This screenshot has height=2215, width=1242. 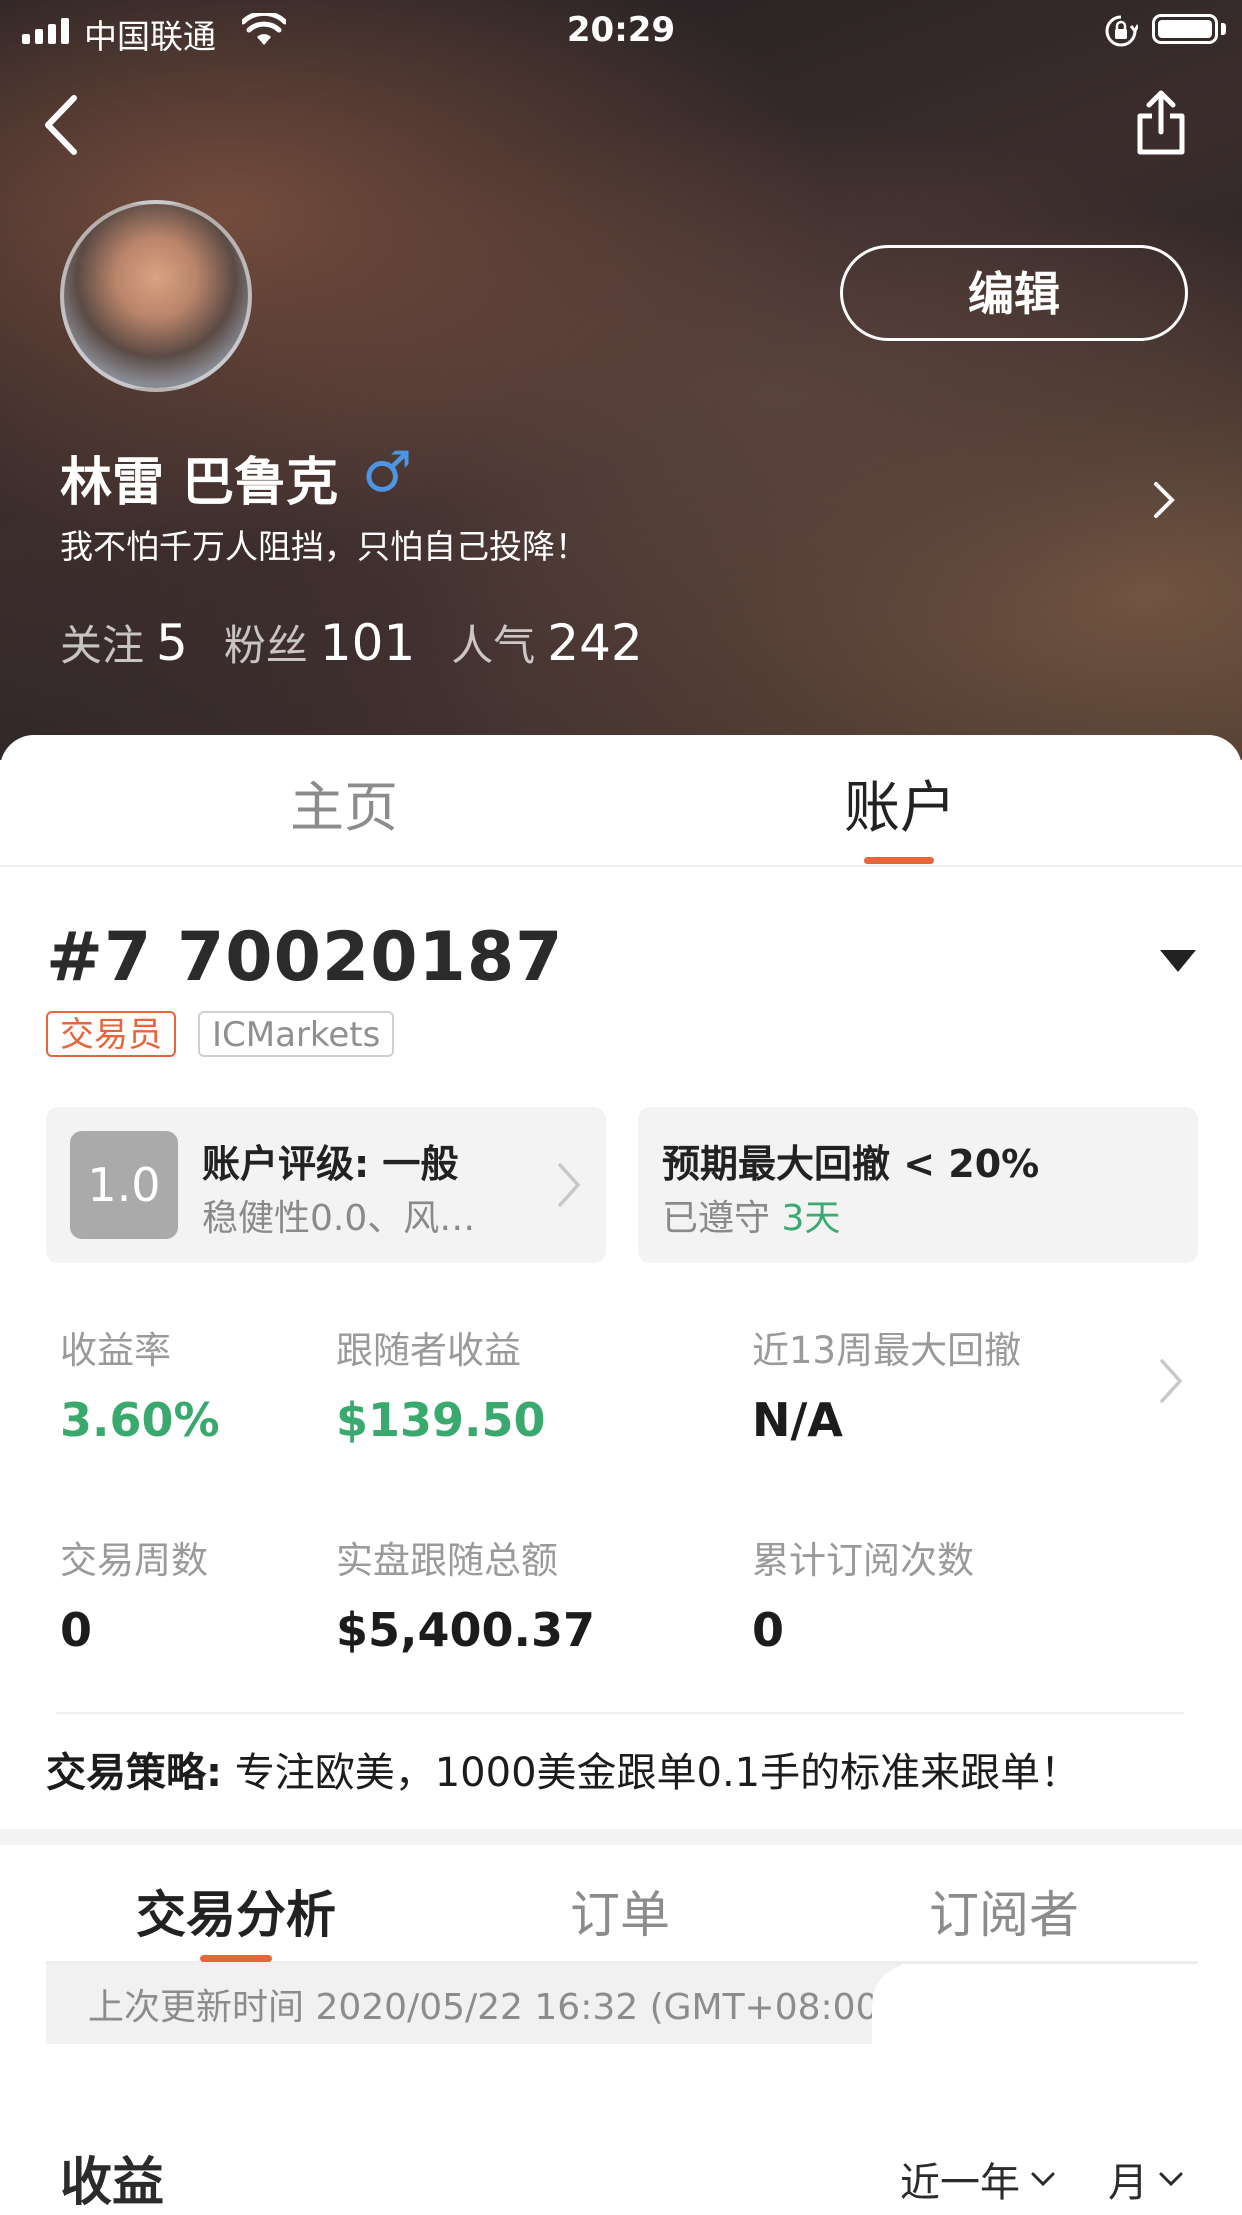 I want to click on main-tabs: 主页 账户, so click(x=621, y=801).